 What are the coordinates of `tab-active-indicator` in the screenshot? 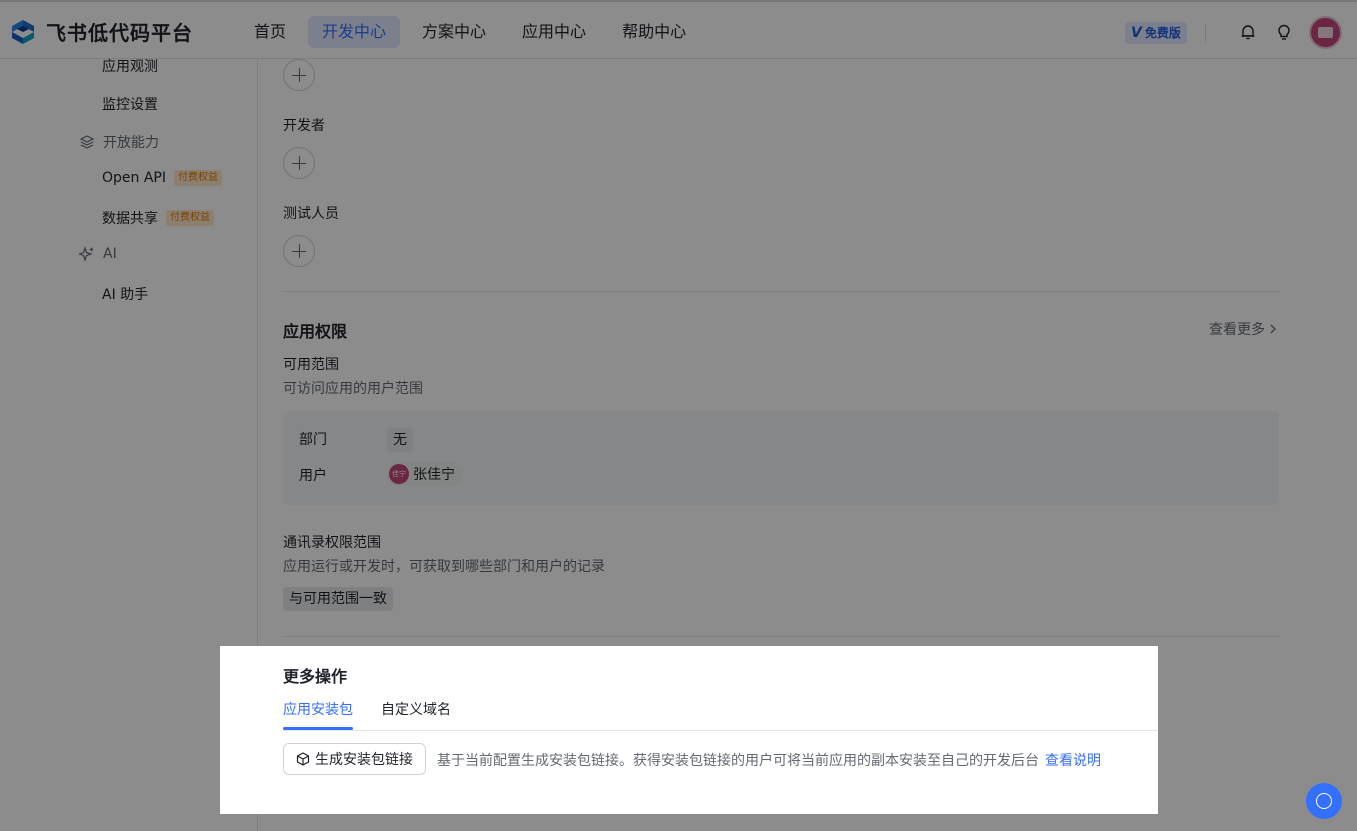 It's located at (318, 728).